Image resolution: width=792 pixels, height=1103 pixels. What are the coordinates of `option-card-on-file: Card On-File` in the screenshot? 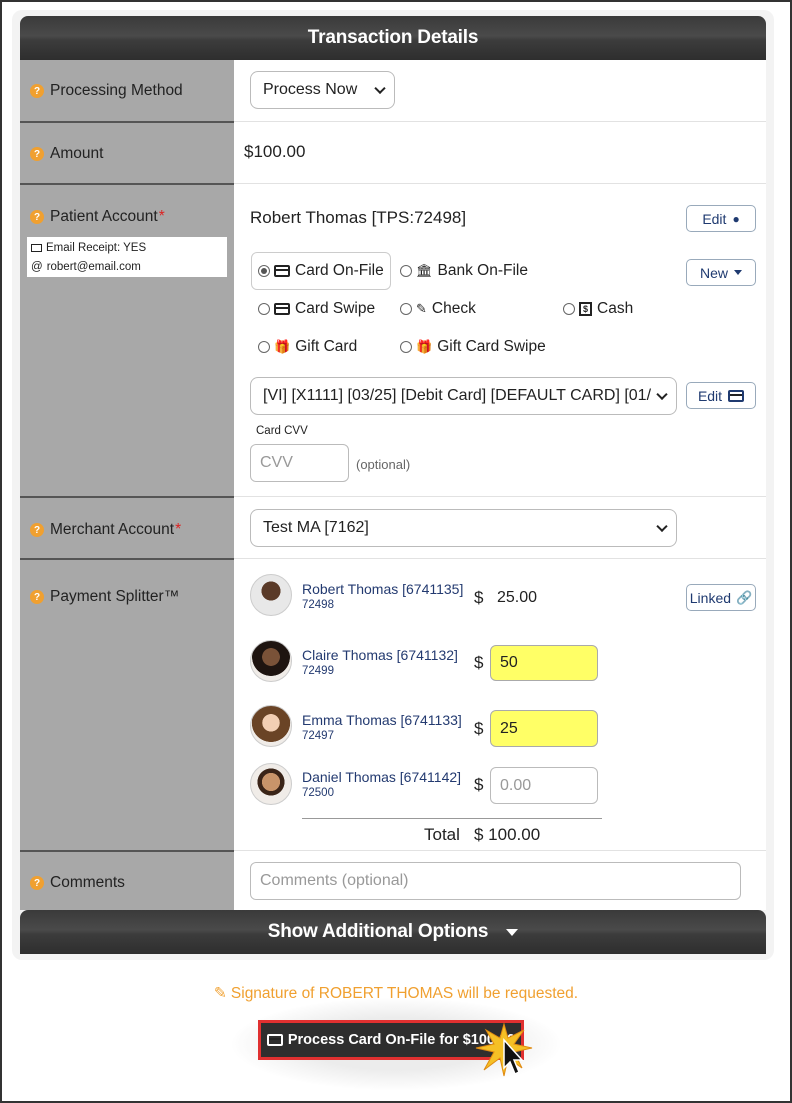 It's located at (321, 271).